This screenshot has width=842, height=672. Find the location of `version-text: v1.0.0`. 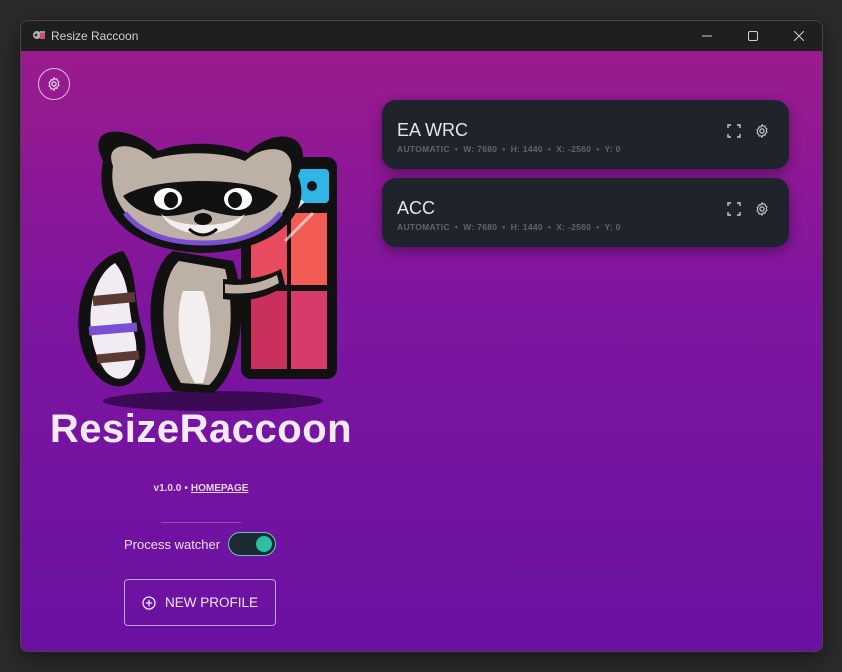

version-text: v1.0.0 is located at coordinates (167, 488).